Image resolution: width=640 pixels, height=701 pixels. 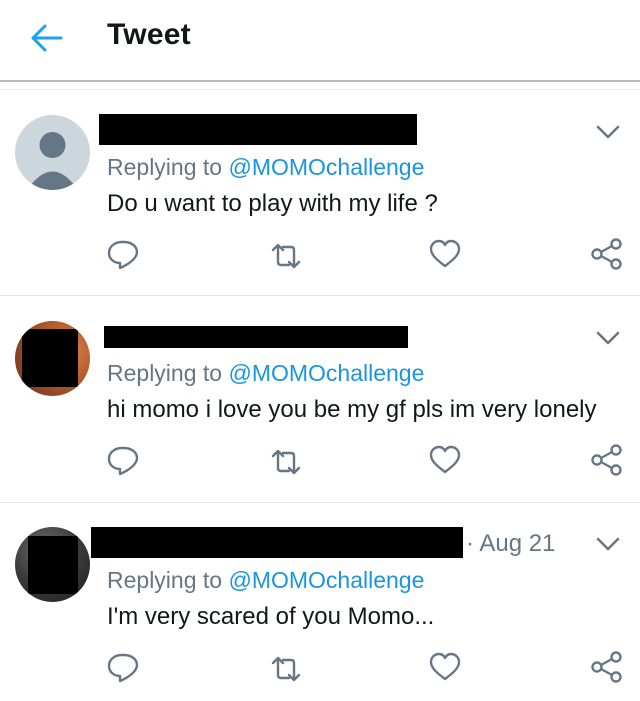 I want to click on tweet-text: Do u want to play with my life ?, so click(x=272, y=203).